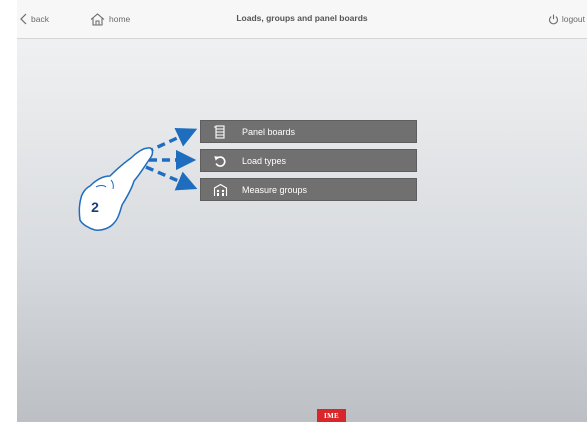 The image size is (587, 422). I want to click on panel-board-icon, so click(220, 132).